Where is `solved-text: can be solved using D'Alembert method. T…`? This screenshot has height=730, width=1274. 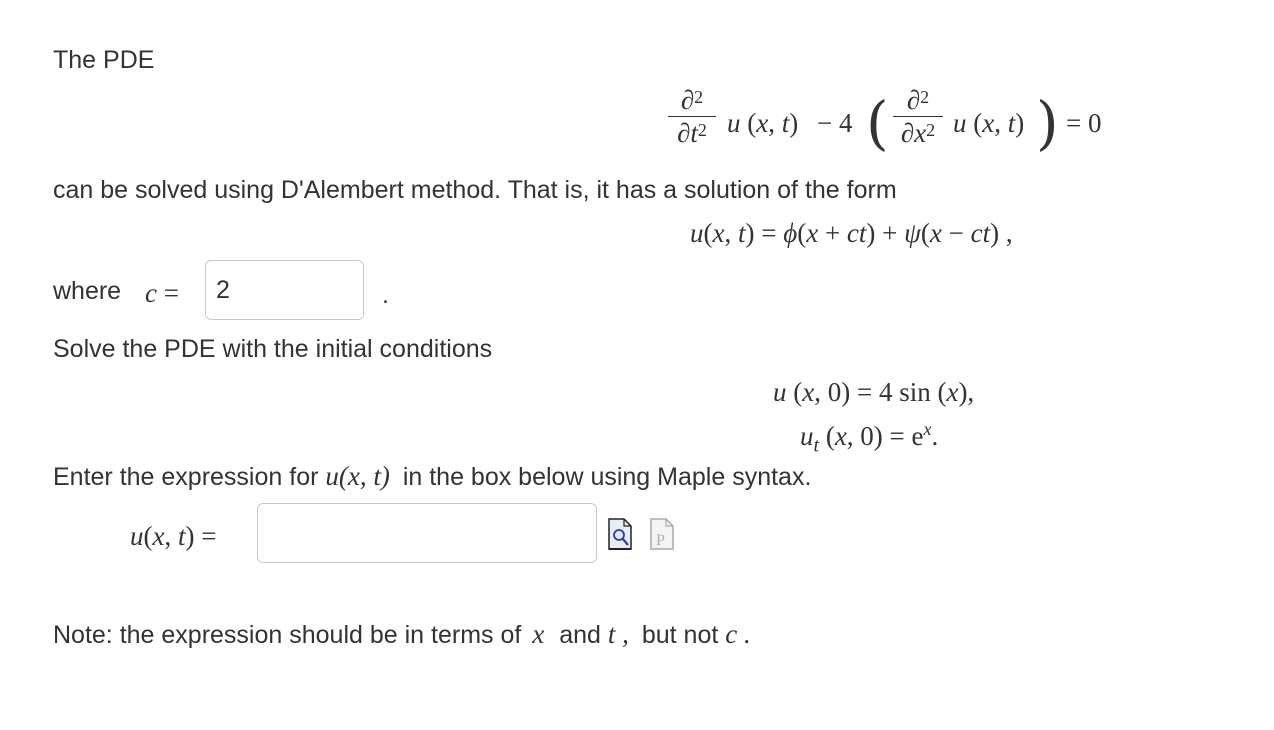
solved-text: can be solved using D'Alembert method. T… is located at coordinates (475, 190).